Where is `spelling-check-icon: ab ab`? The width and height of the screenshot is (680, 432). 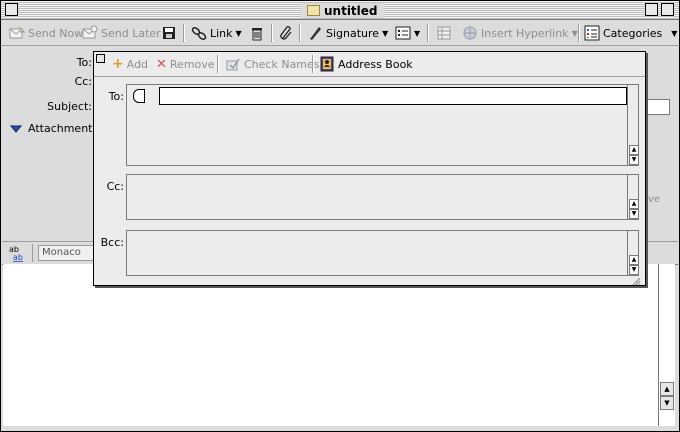
spelling-check-icon: ab ab is located at coordinates (18, 253).